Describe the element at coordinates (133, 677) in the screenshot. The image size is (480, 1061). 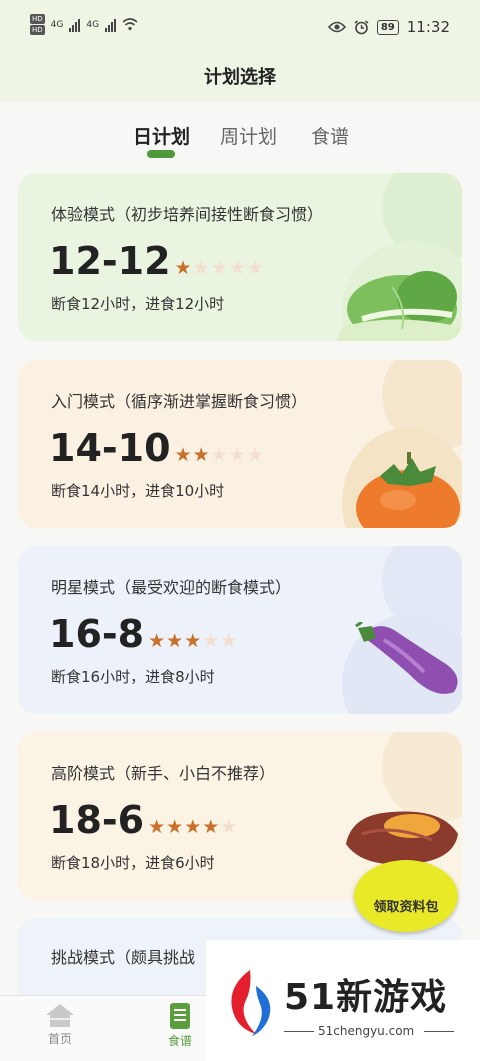
I see `plan-description: 断食16小时，进食8小时` at that location.